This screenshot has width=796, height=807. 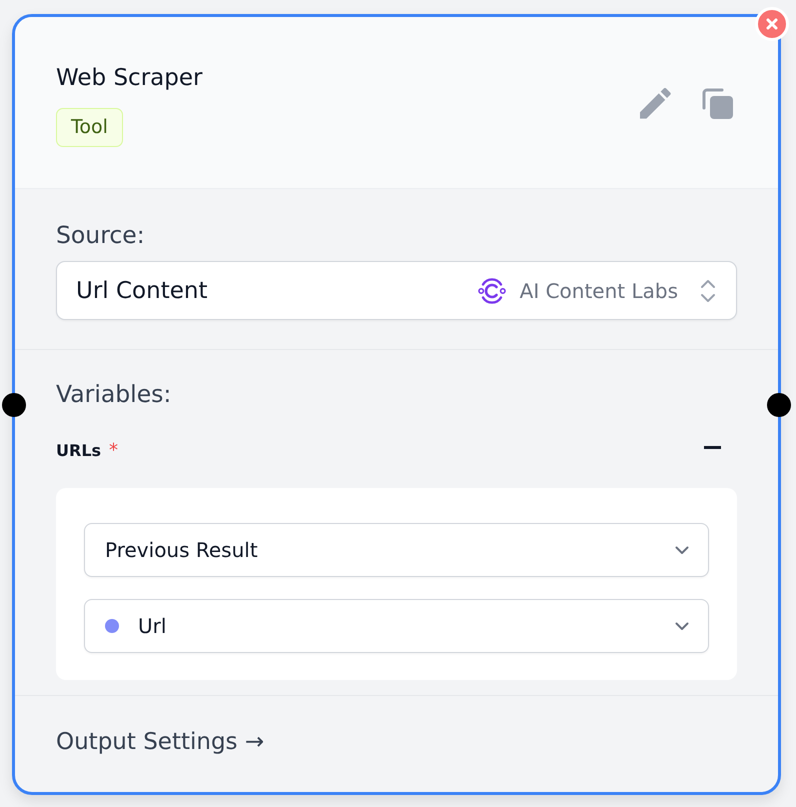 I want to click on close-icon, so click(x=772, y=24).